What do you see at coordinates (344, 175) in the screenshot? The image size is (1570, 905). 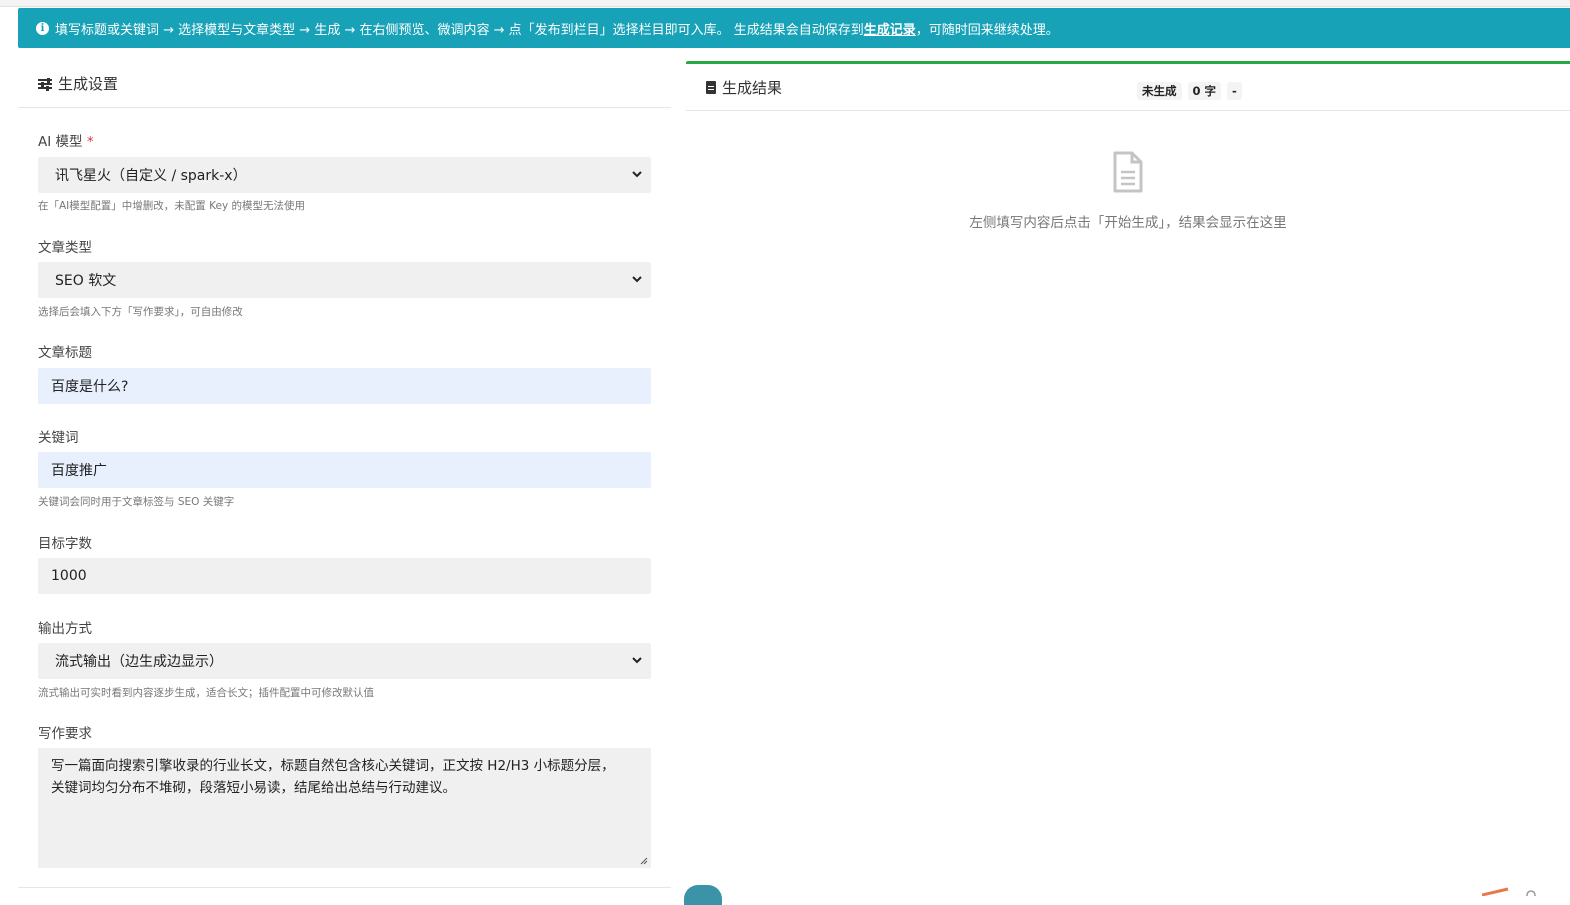 I see `model-select: 讯飞星火（自定义 / spark-x）` at bounding box center [344, 175].